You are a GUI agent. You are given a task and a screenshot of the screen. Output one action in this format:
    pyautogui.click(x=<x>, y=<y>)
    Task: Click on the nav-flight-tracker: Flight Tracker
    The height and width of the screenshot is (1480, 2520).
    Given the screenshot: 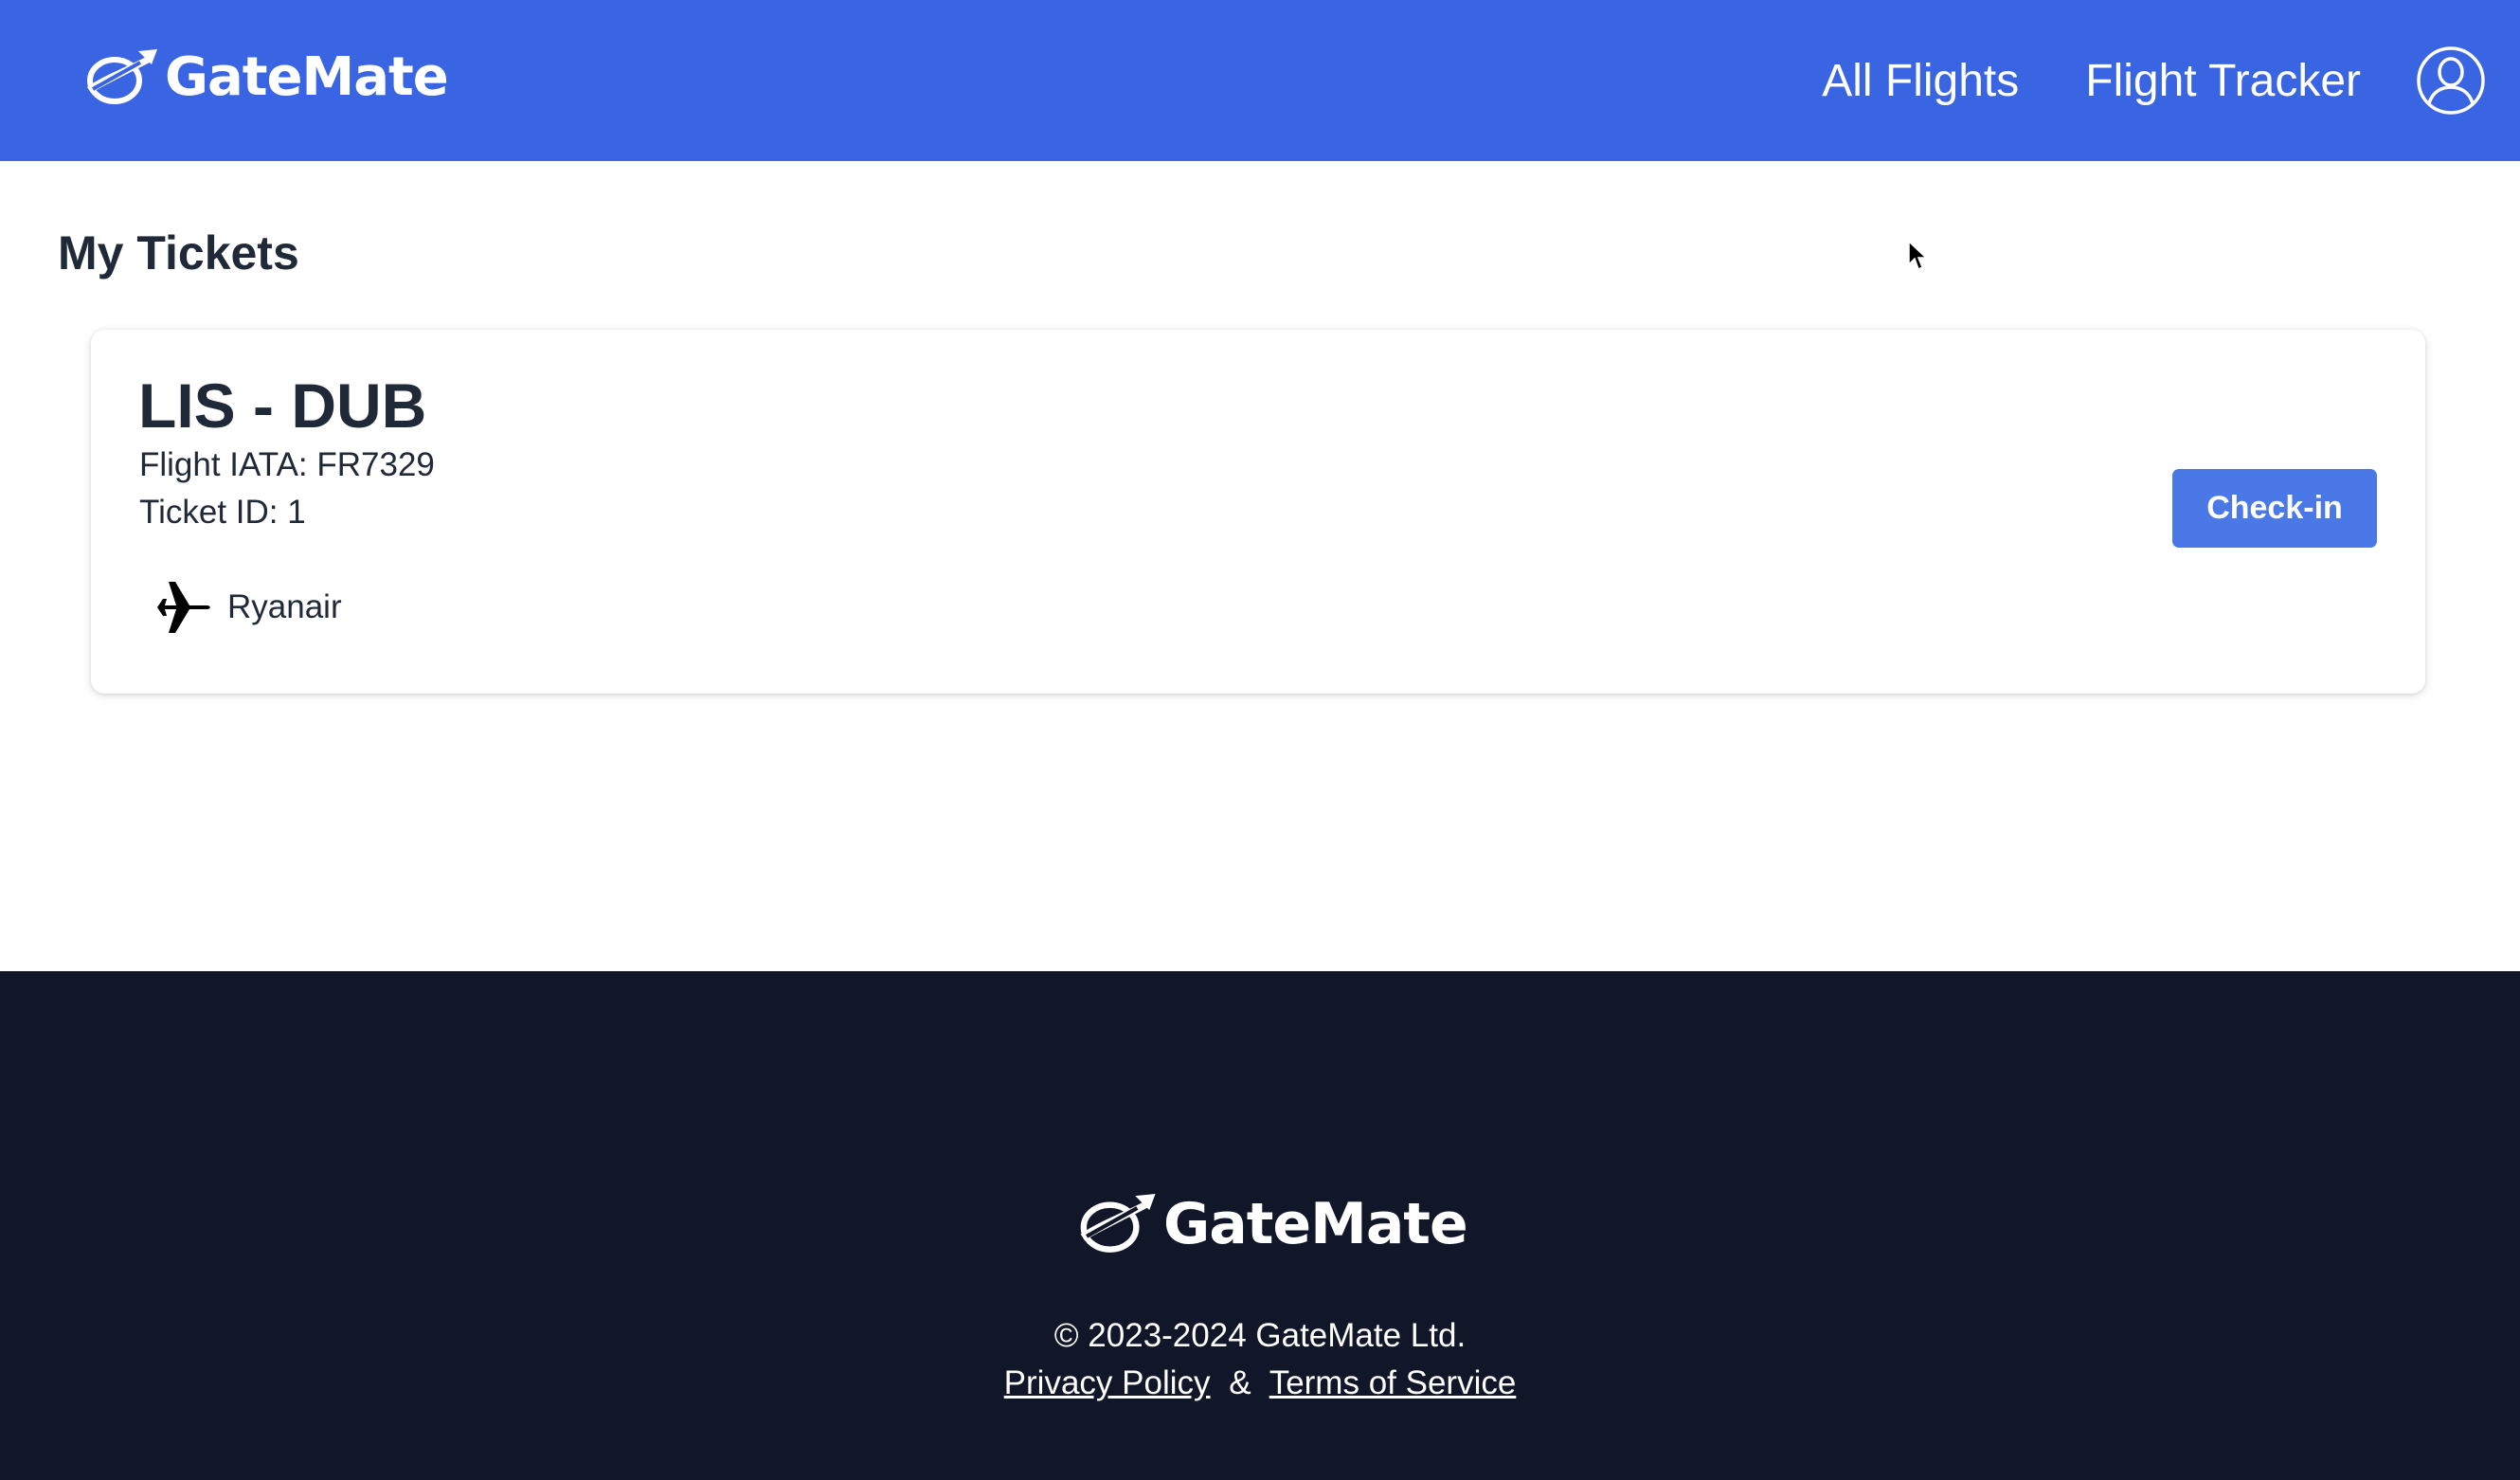 What is the action you would take?
    pyautogui.click(x=2223, y=81)
    